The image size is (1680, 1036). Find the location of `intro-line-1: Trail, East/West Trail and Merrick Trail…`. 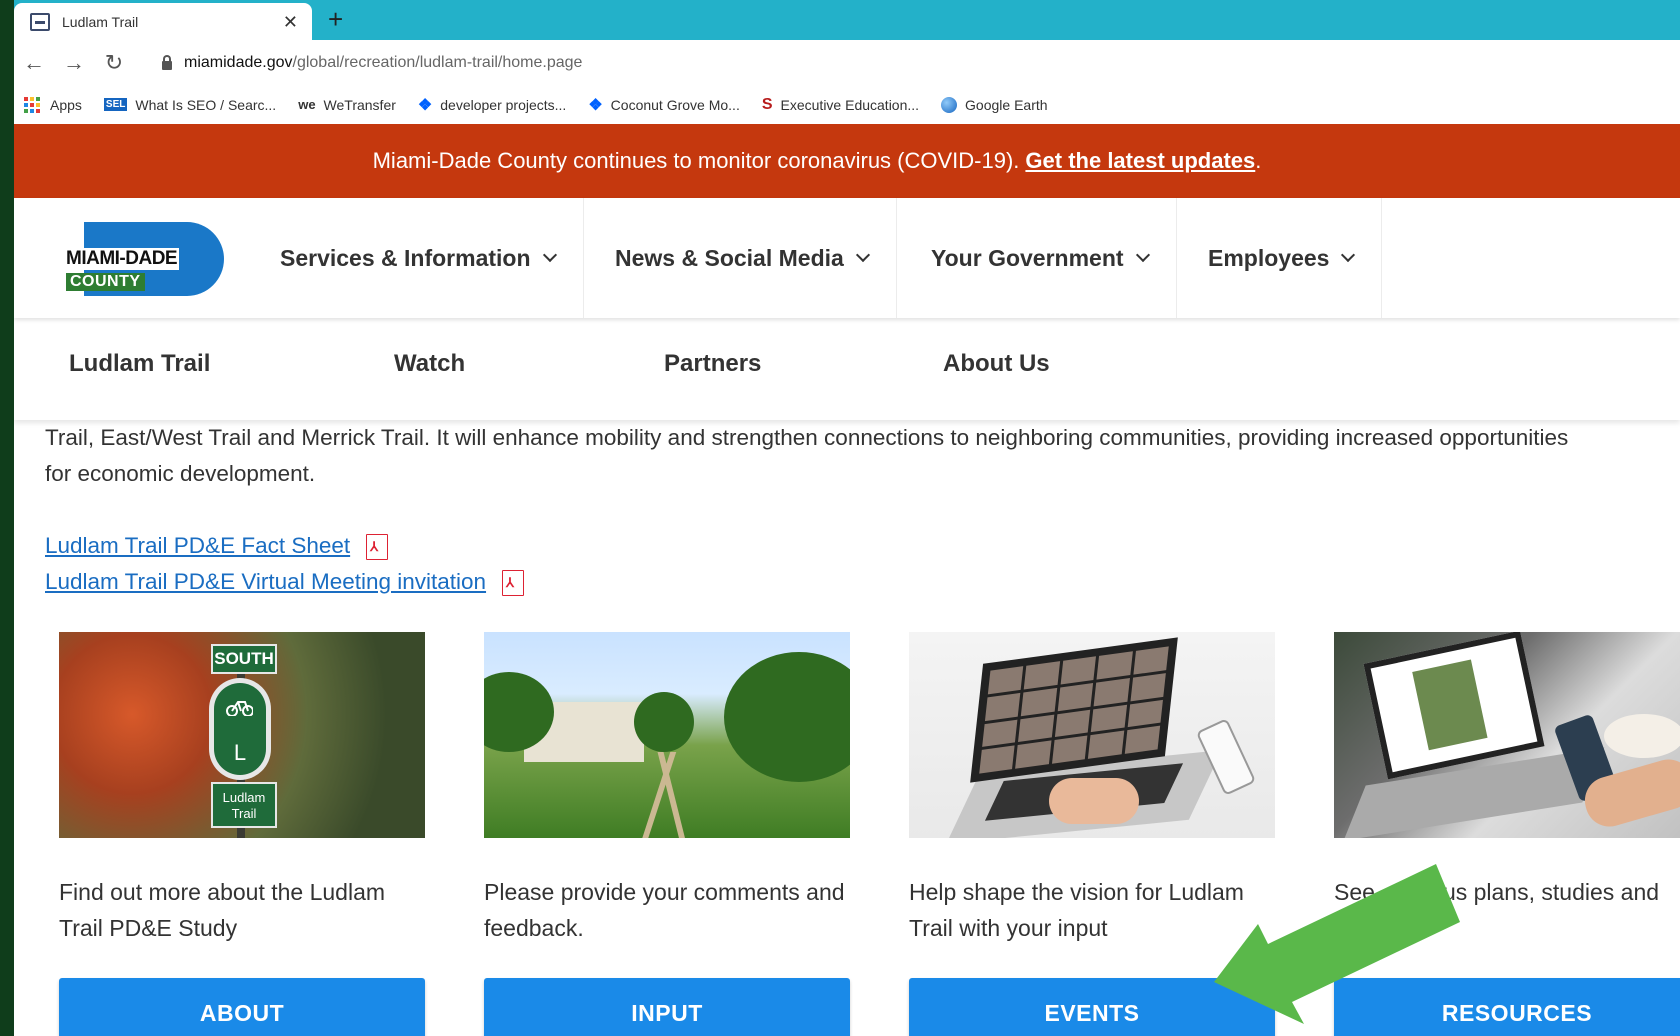

intro-line-1: Trail, East/West Trail and Merrick Trail… is located at coordinates (807, 437).